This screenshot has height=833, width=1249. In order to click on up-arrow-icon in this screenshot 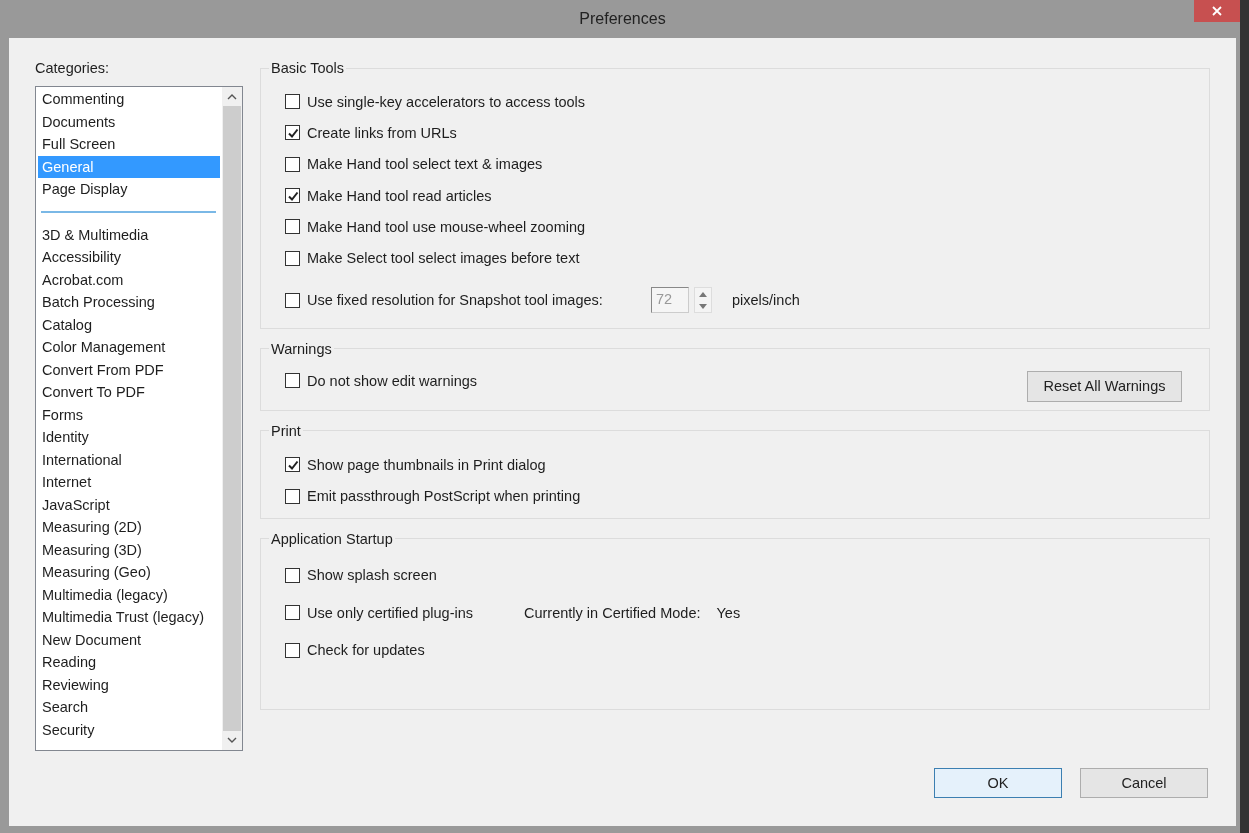, I will do `click(703, 294)`.